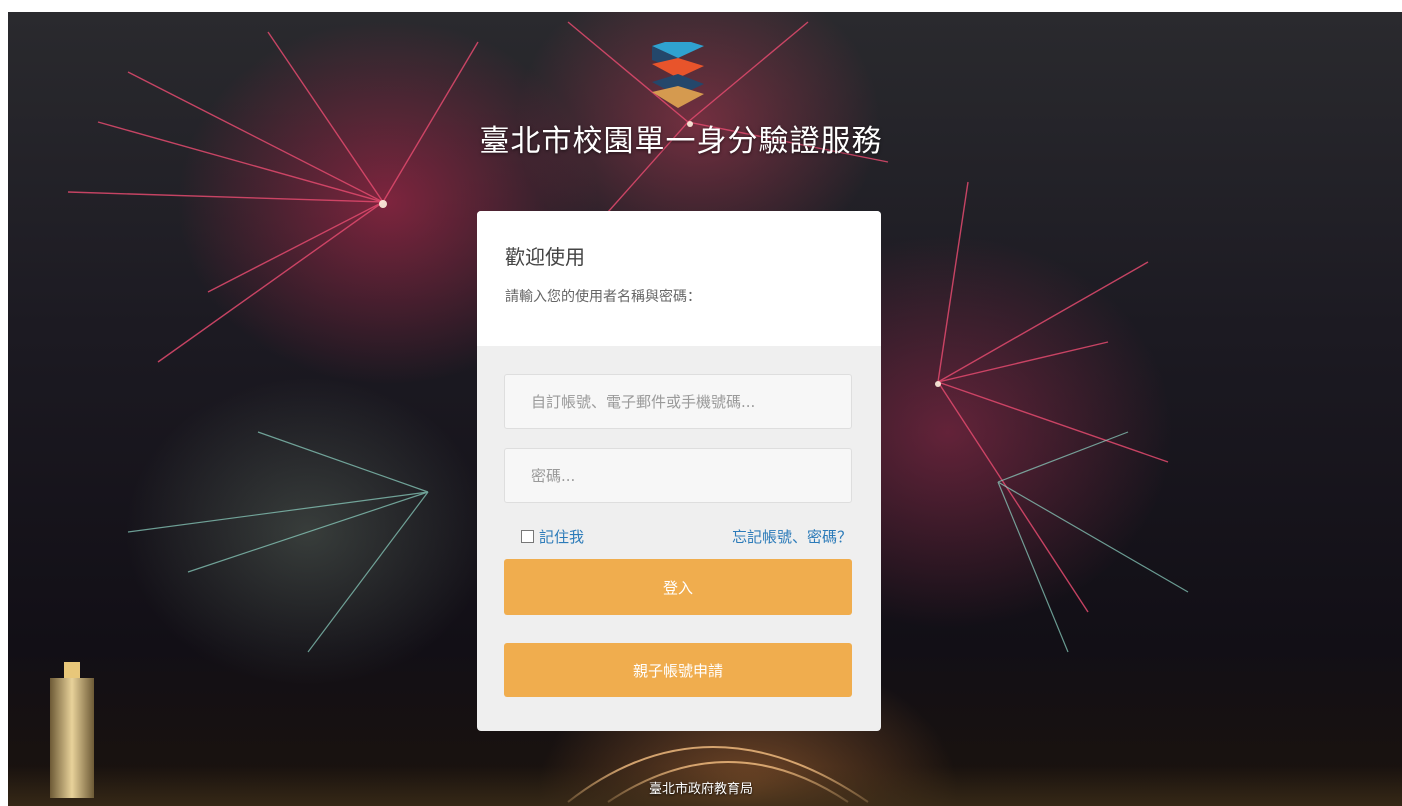 The height and width of the screenshot is (806, 1402). What do you see at coordinates (678, 475) in the screenshot?
I see `password-input` at bounding box center [678, 475].